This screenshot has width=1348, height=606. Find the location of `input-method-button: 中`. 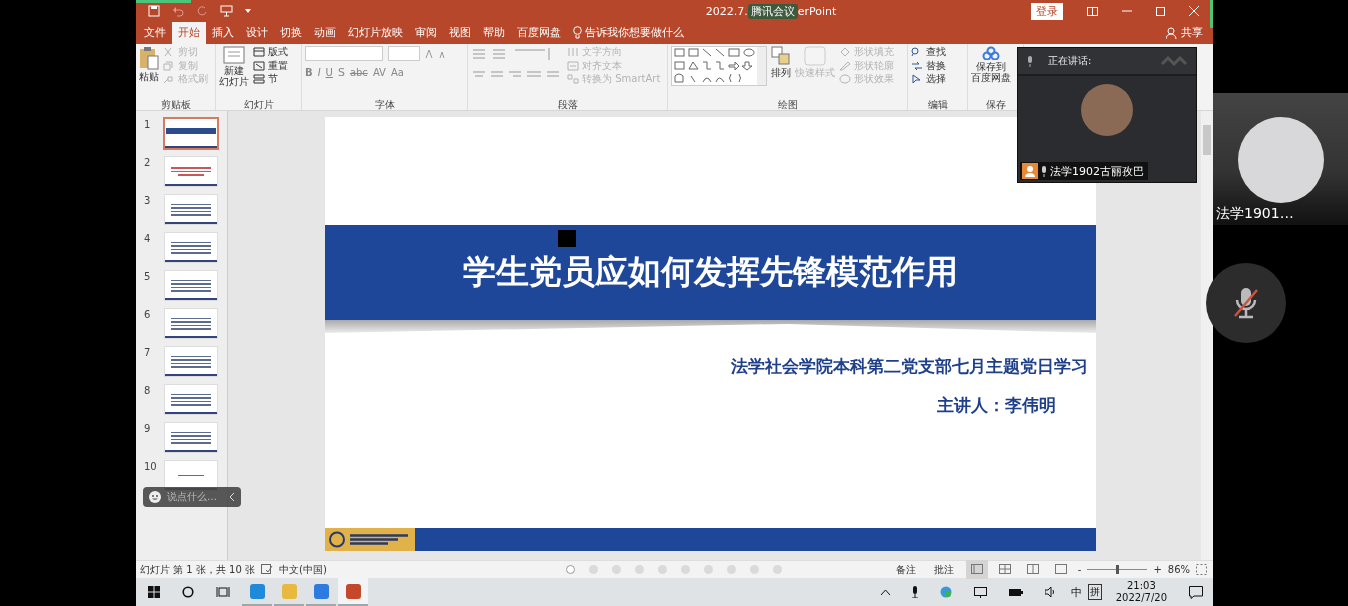

input-method-button: 中 is located at coordinates (1076, 592).